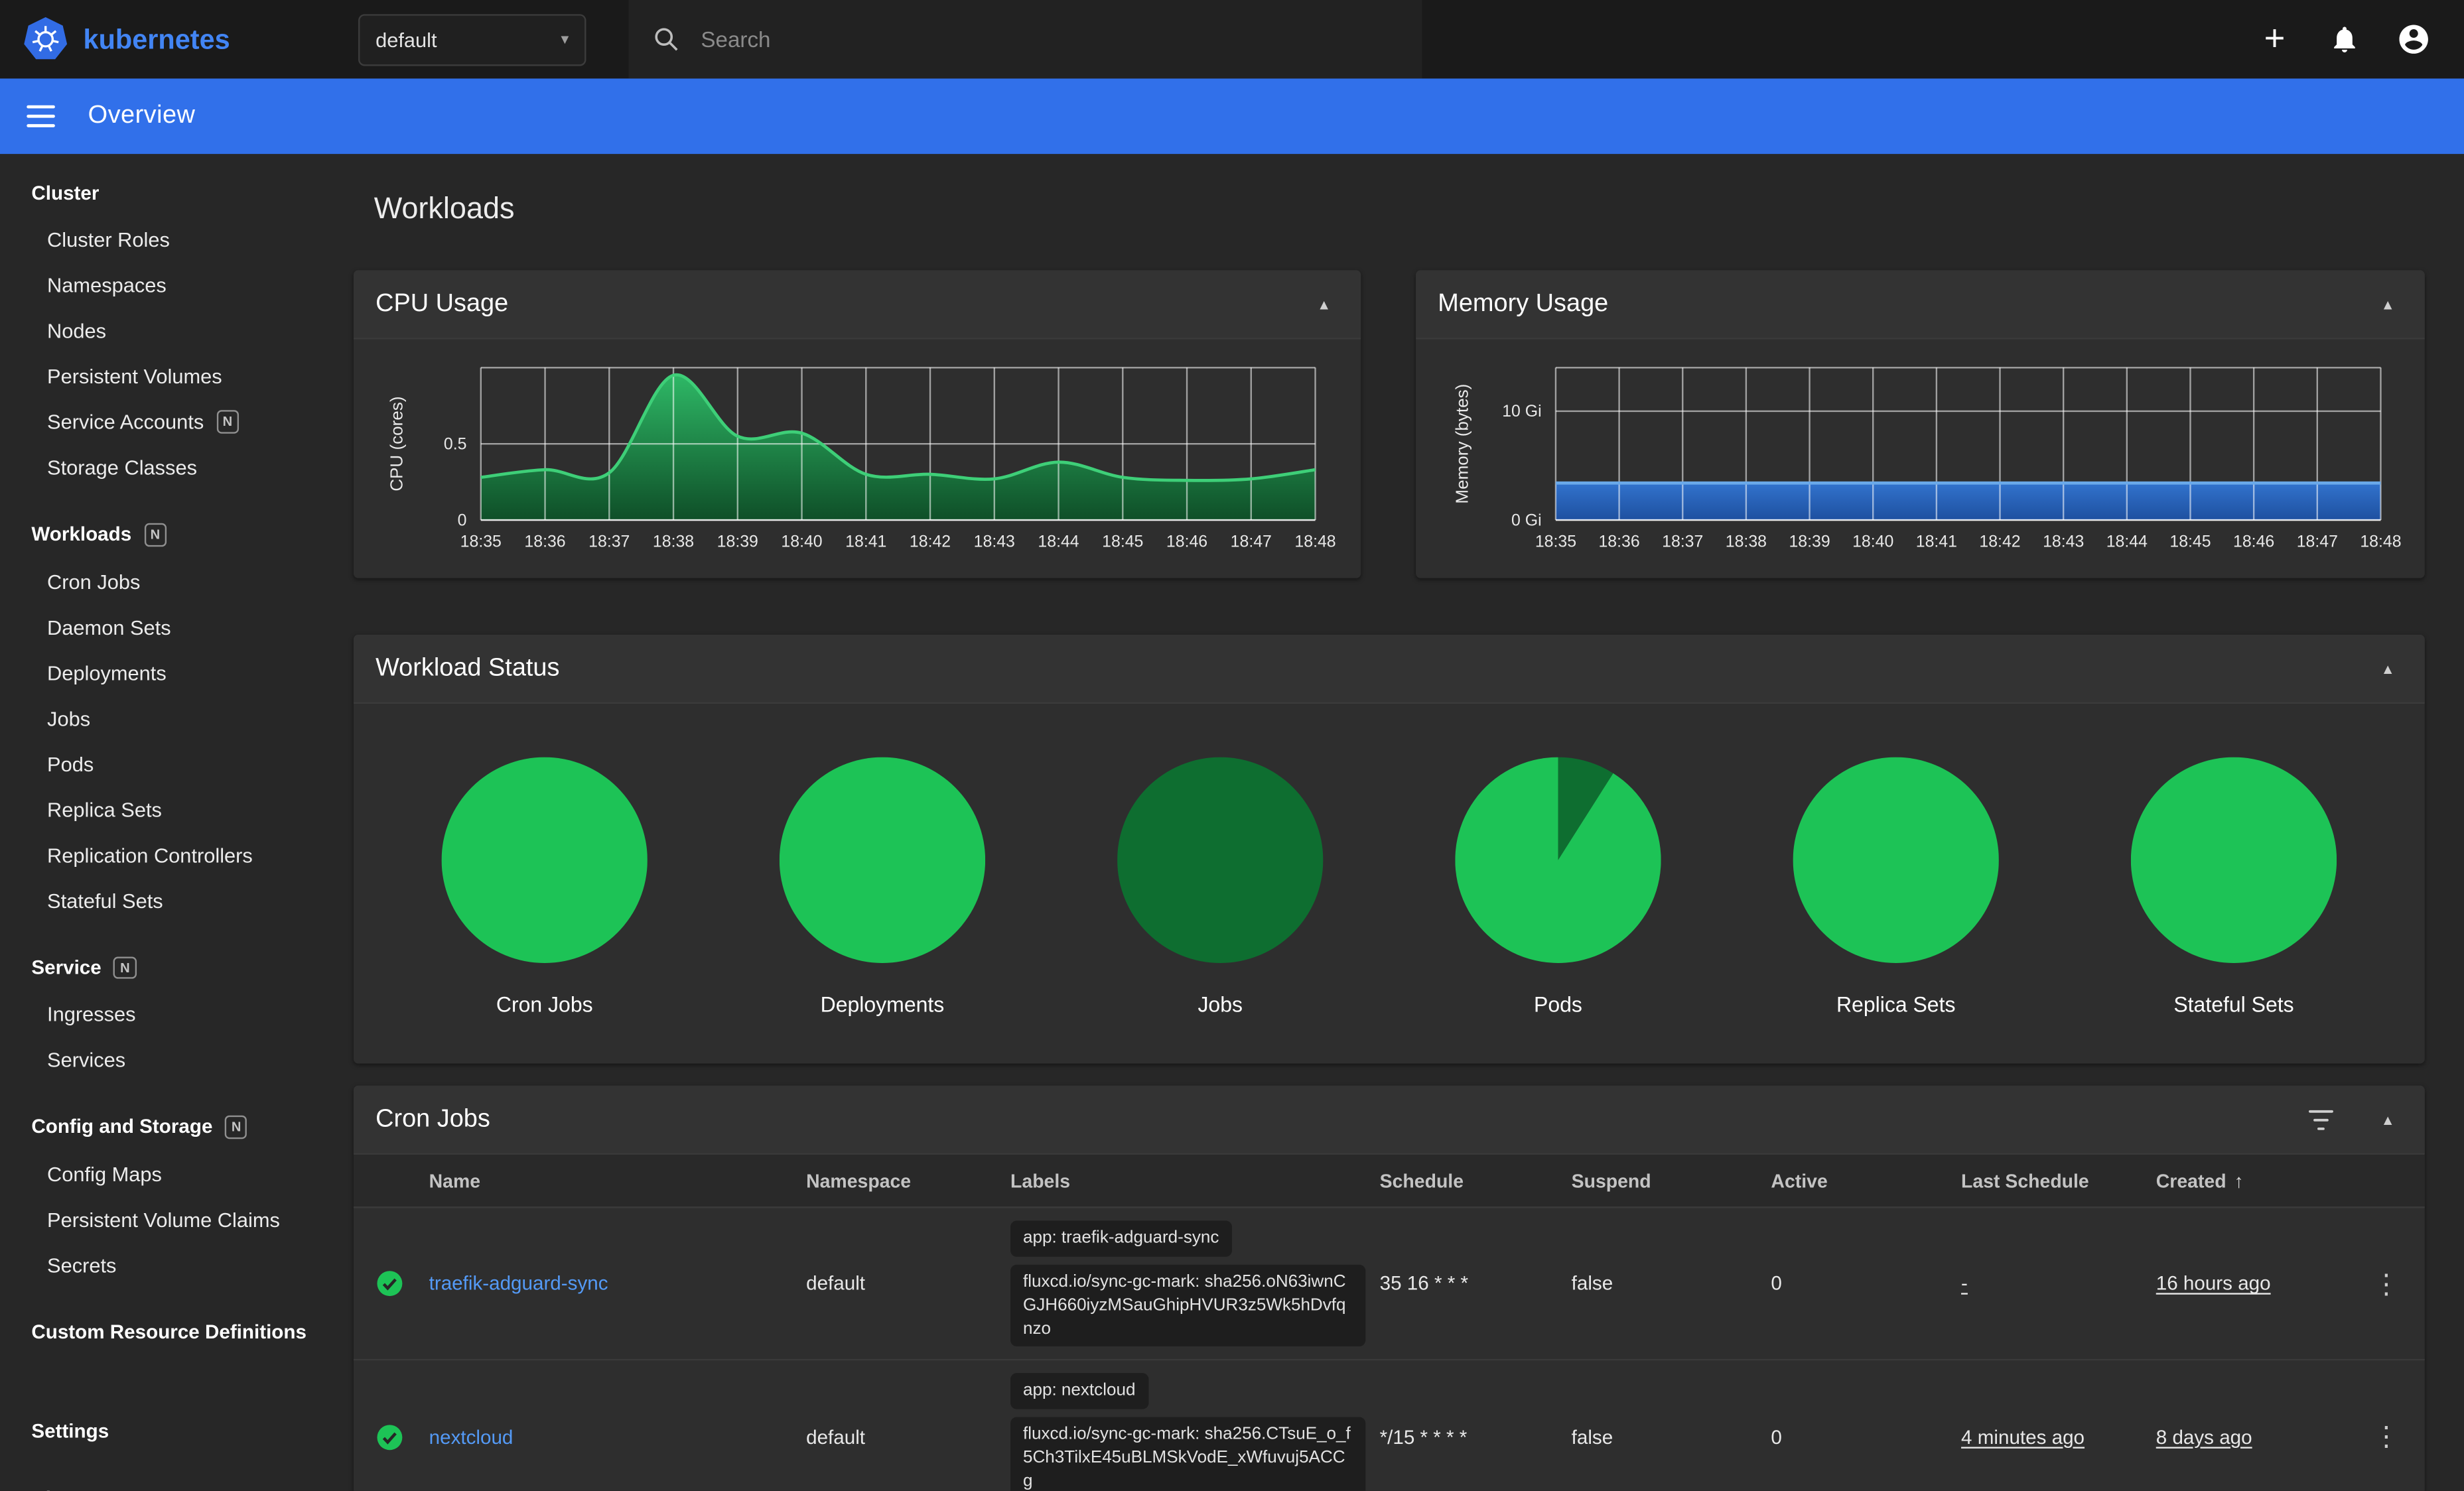  Describe the element at coordinates (157, 1014) in the screenshot. I see `sidebar-item-ingresses: Ingresses` at that location.